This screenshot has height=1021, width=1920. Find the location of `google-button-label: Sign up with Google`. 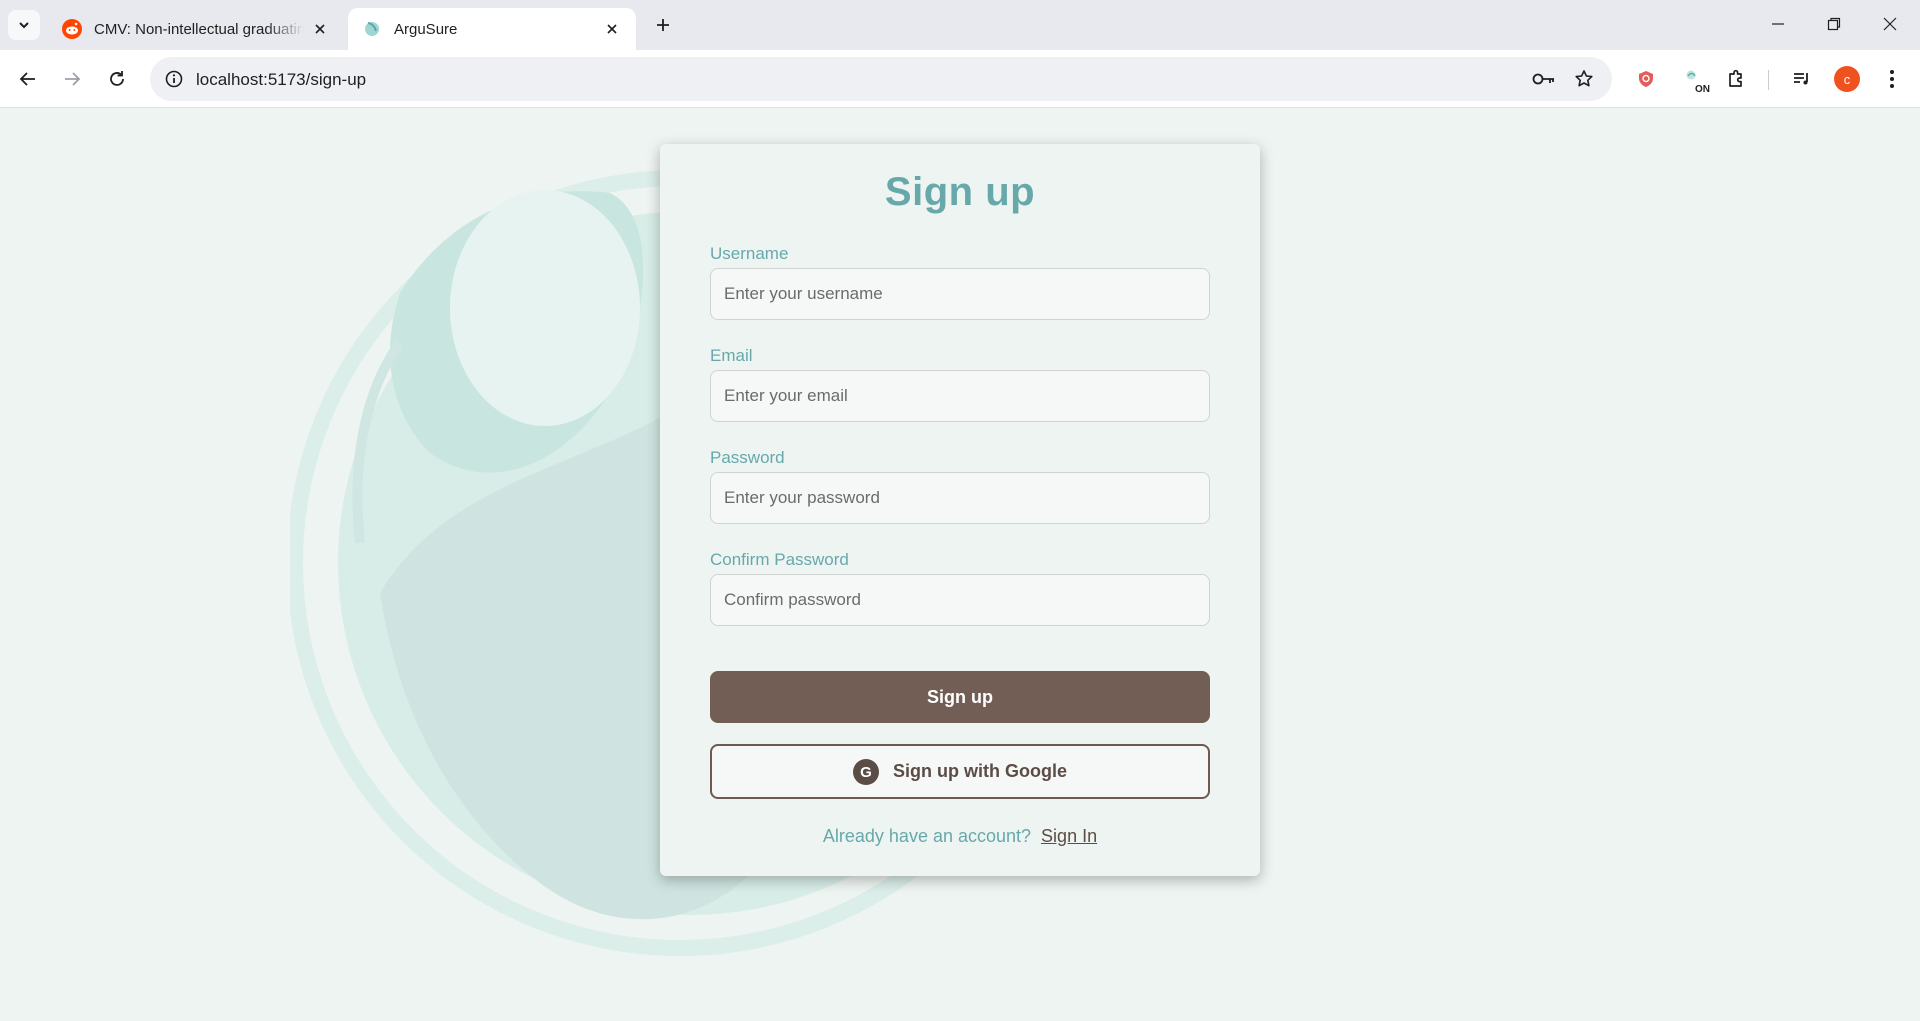

google-button-label: Sign up with Google is located at coordinates (980, 771).